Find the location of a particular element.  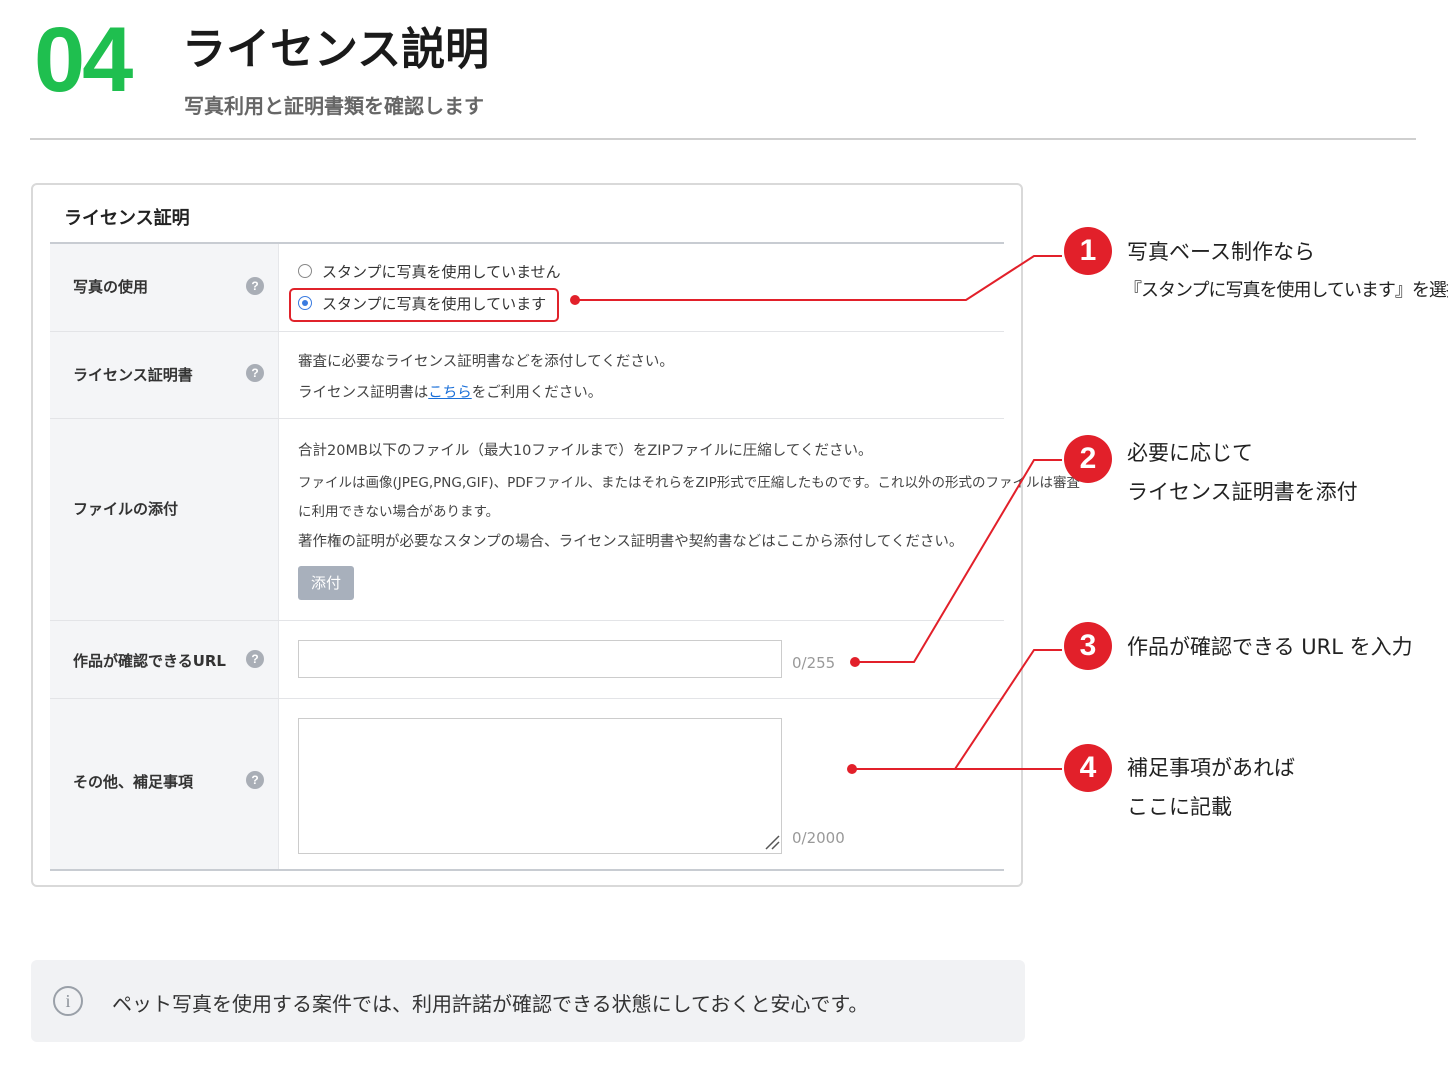

callout-line: 写真ベース制作なら is located at coordinates (1221, 252).